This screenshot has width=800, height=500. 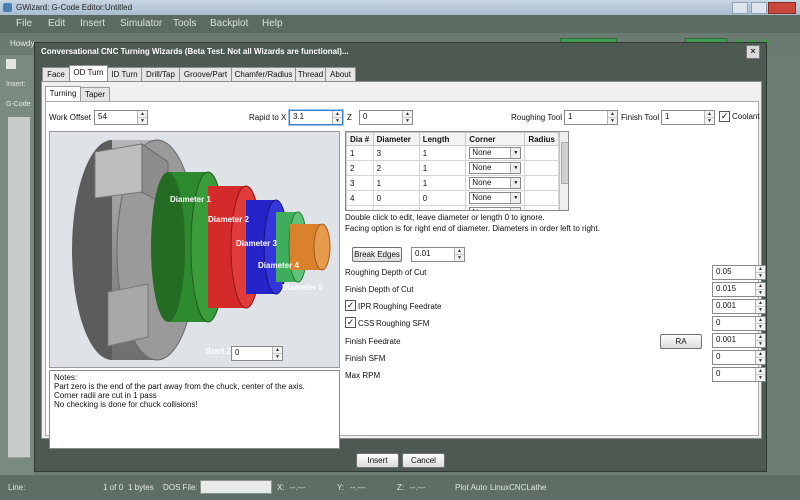 I want to click on dia-number-cell: 2, so click(x=360, y=168).